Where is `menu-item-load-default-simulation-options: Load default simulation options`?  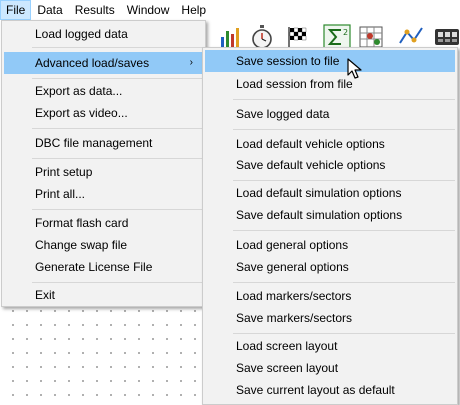
menu-item-load-default-simulation-options: Load default simulation options is located at coordinates (330, 193).